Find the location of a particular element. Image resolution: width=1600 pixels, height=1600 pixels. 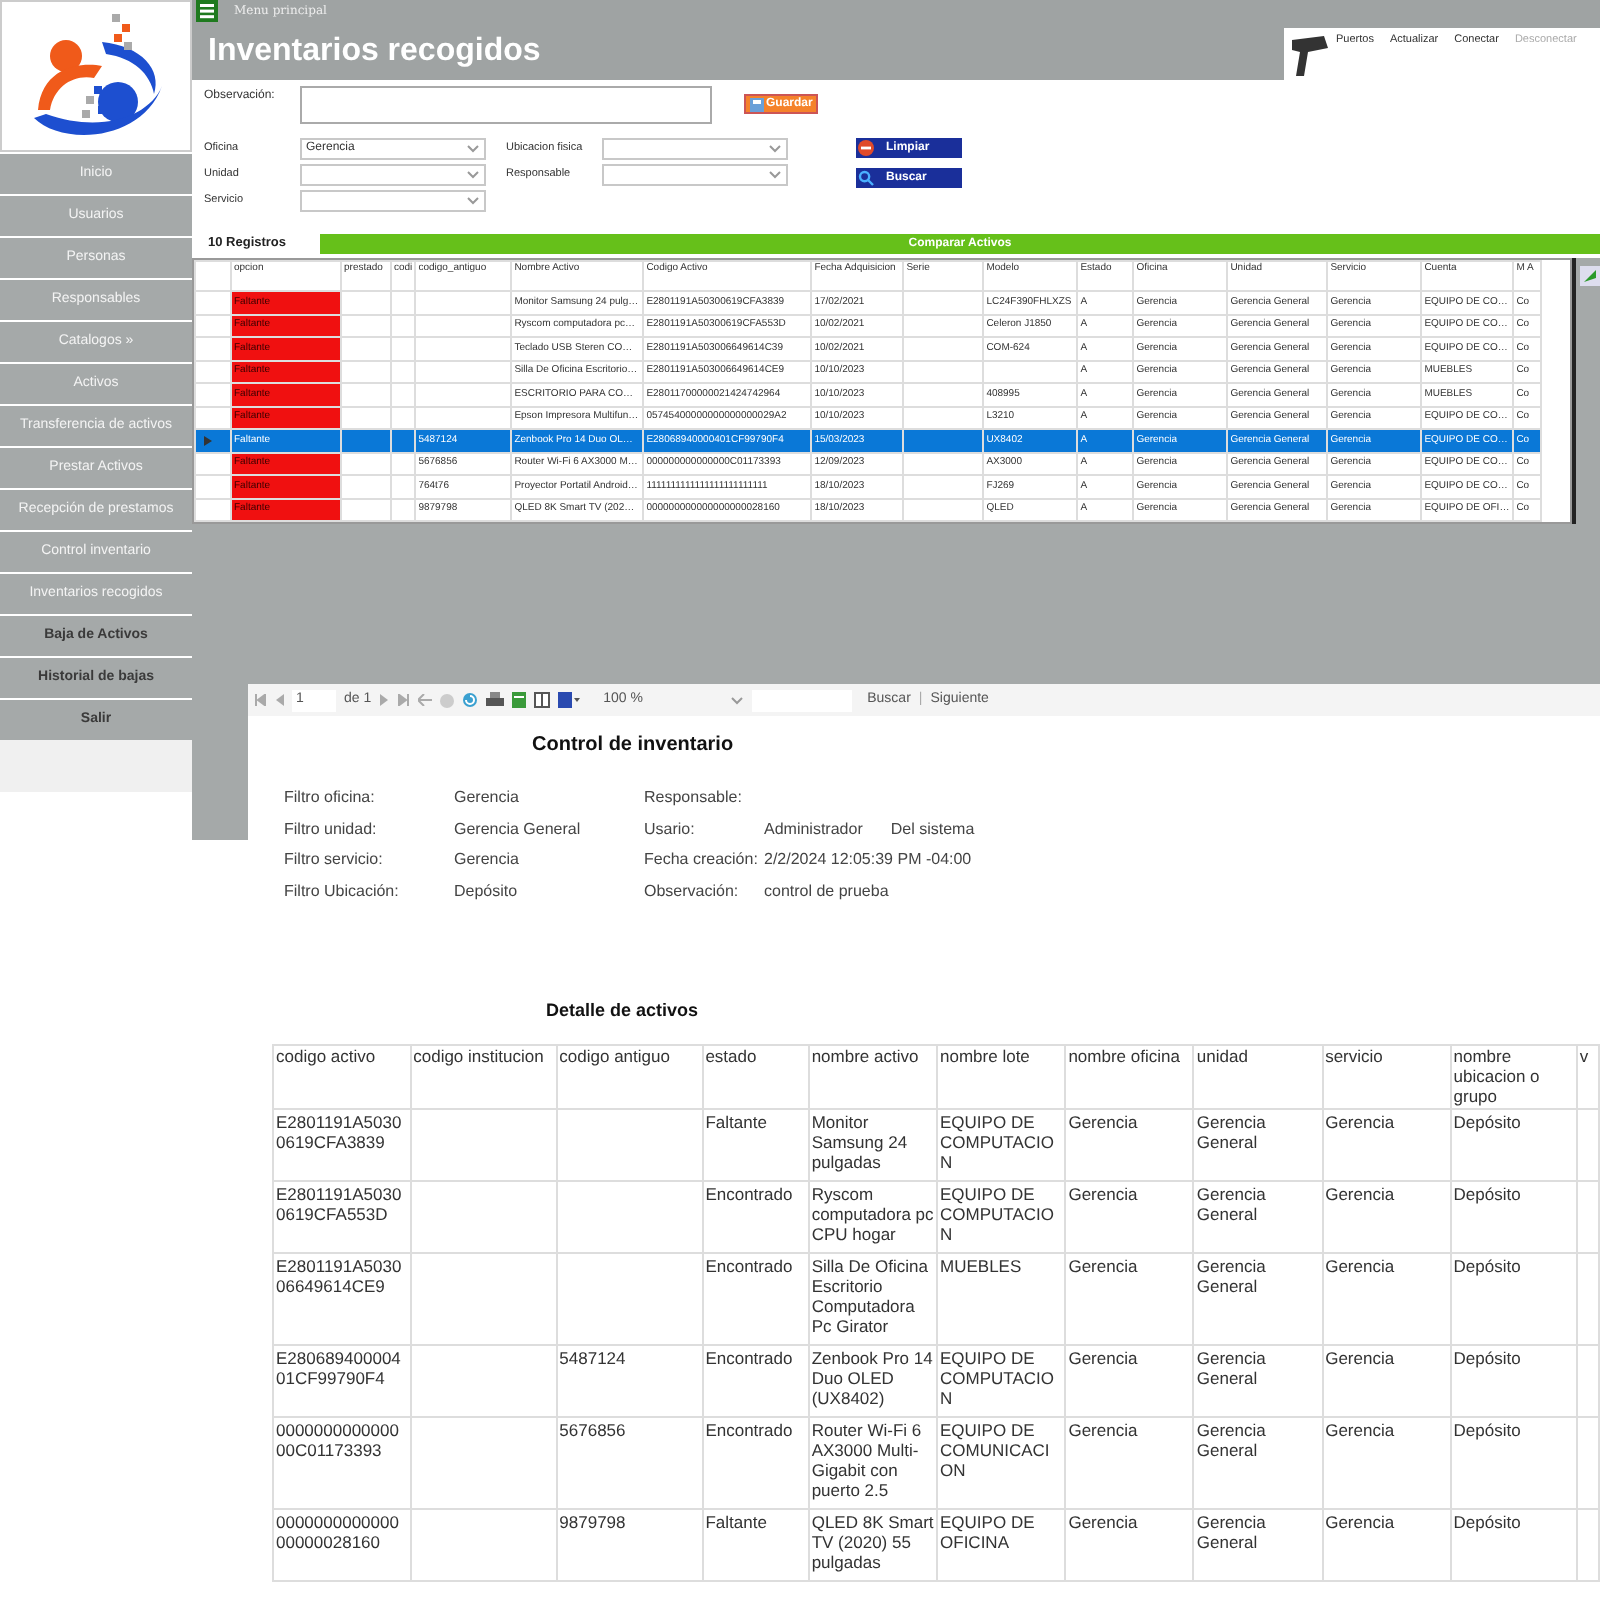

column-header: nombre ubicacion o grupo is located at coordinates (1496, 1075).